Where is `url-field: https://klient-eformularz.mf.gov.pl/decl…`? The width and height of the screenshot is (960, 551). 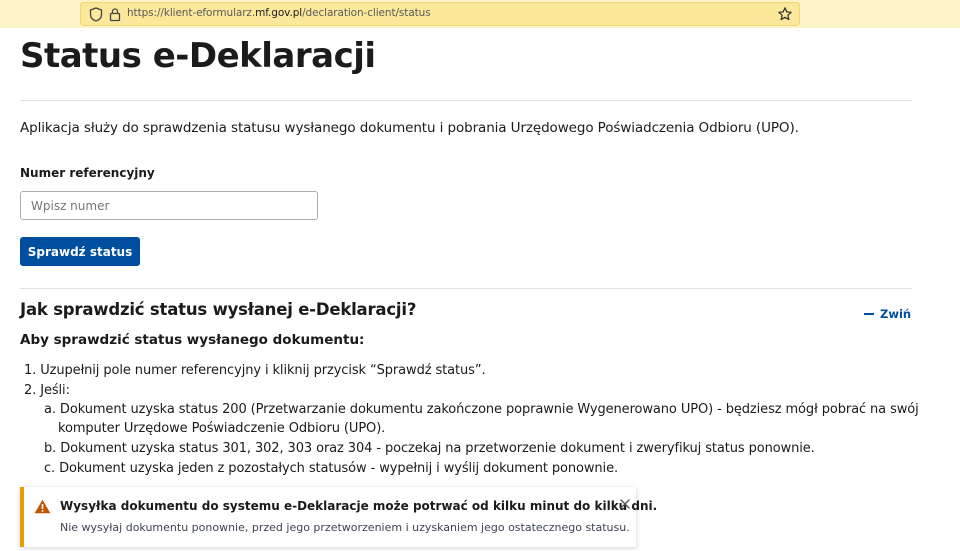 url-field: https://klient-eformularz.mf.gov.pl/decl… is located at coordinates (440, 14).